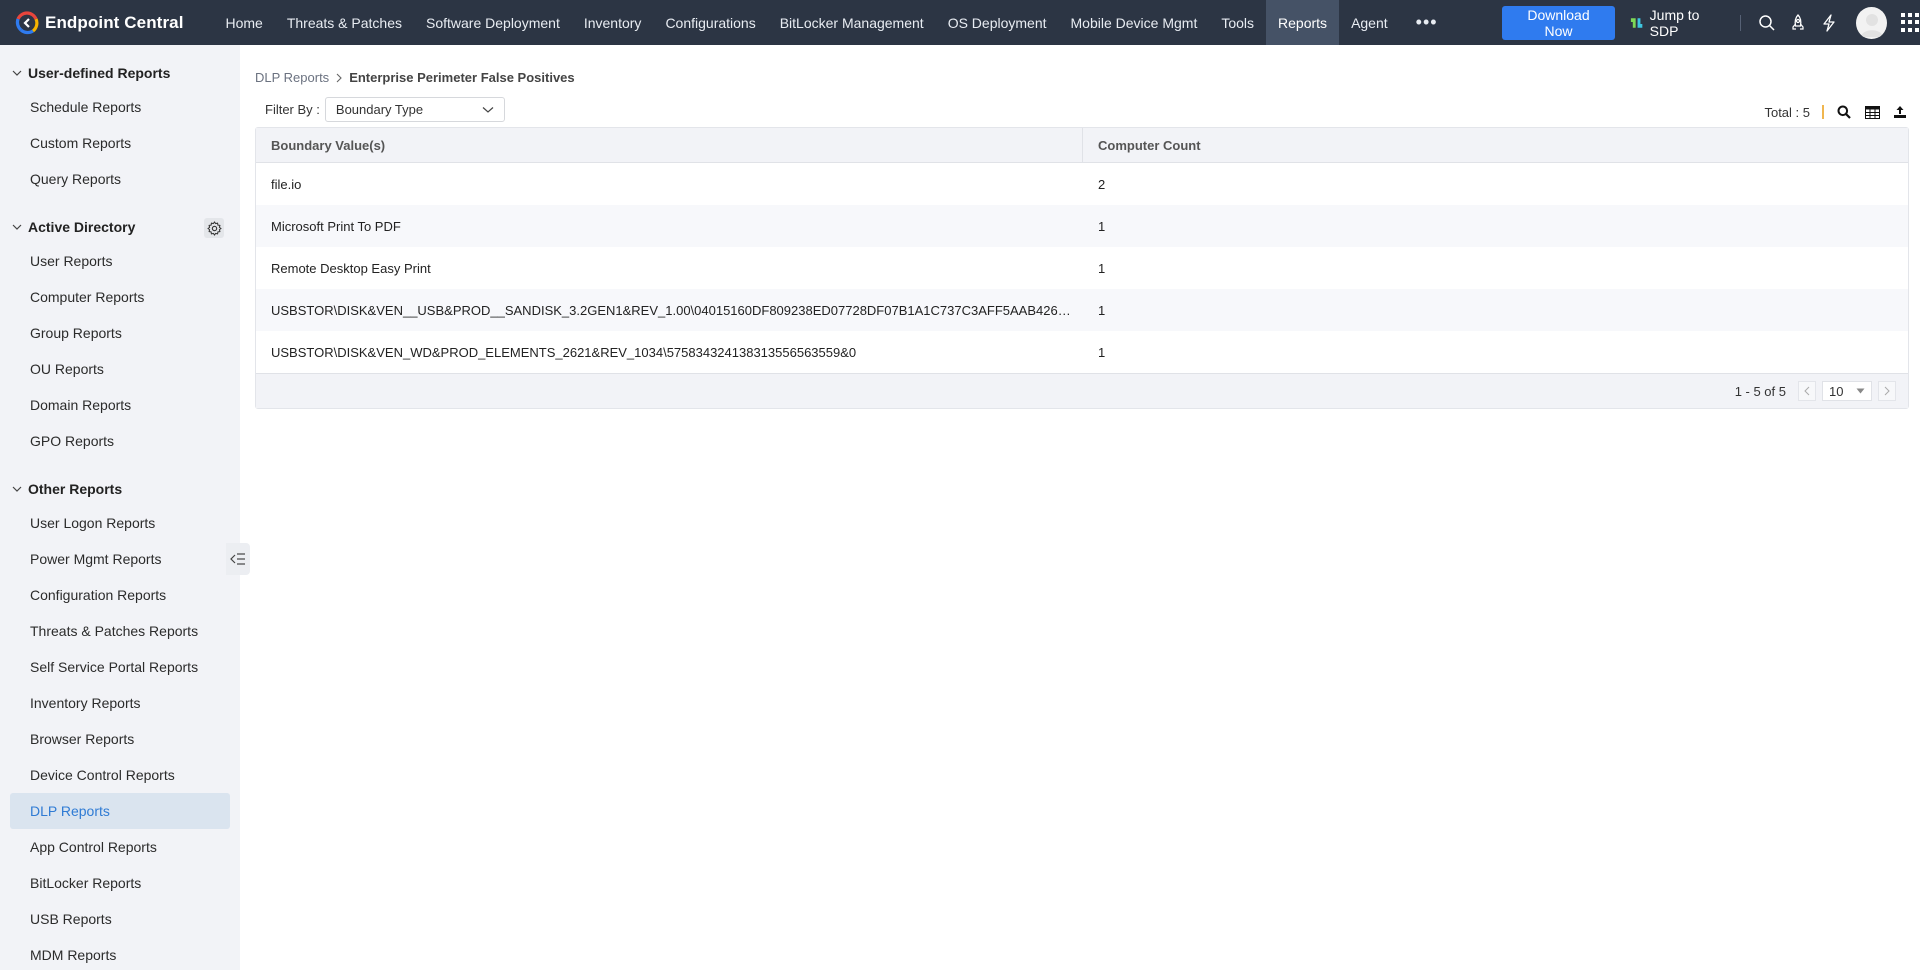 This screenshot has height=973, width=1920. Describe the element at coordinates (493, 22) in the screenshot. I see `nav-software-deployment: Software Deployment` at that location.